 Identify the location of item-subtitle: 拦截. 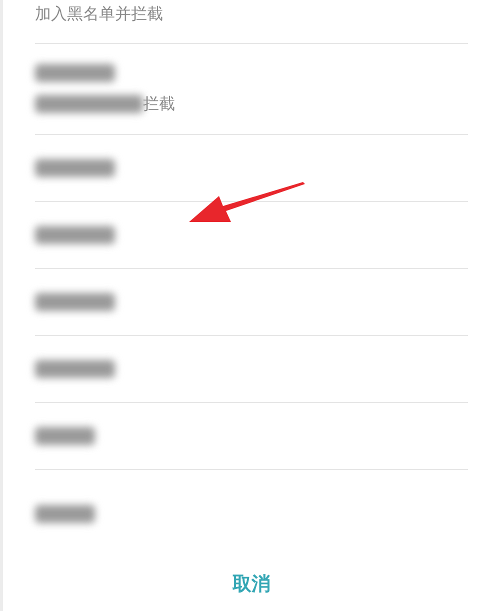
(159, 104).